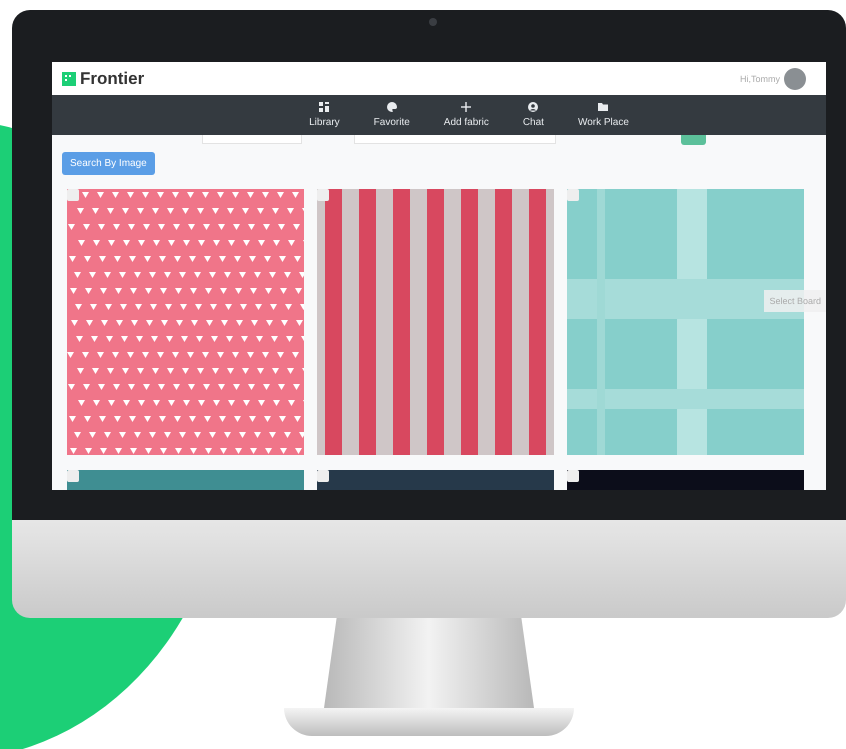  What do you see at coordinates (533, 115) in the screenshot?
I see `nav-item: Chat` at bounding box center [533, 115].